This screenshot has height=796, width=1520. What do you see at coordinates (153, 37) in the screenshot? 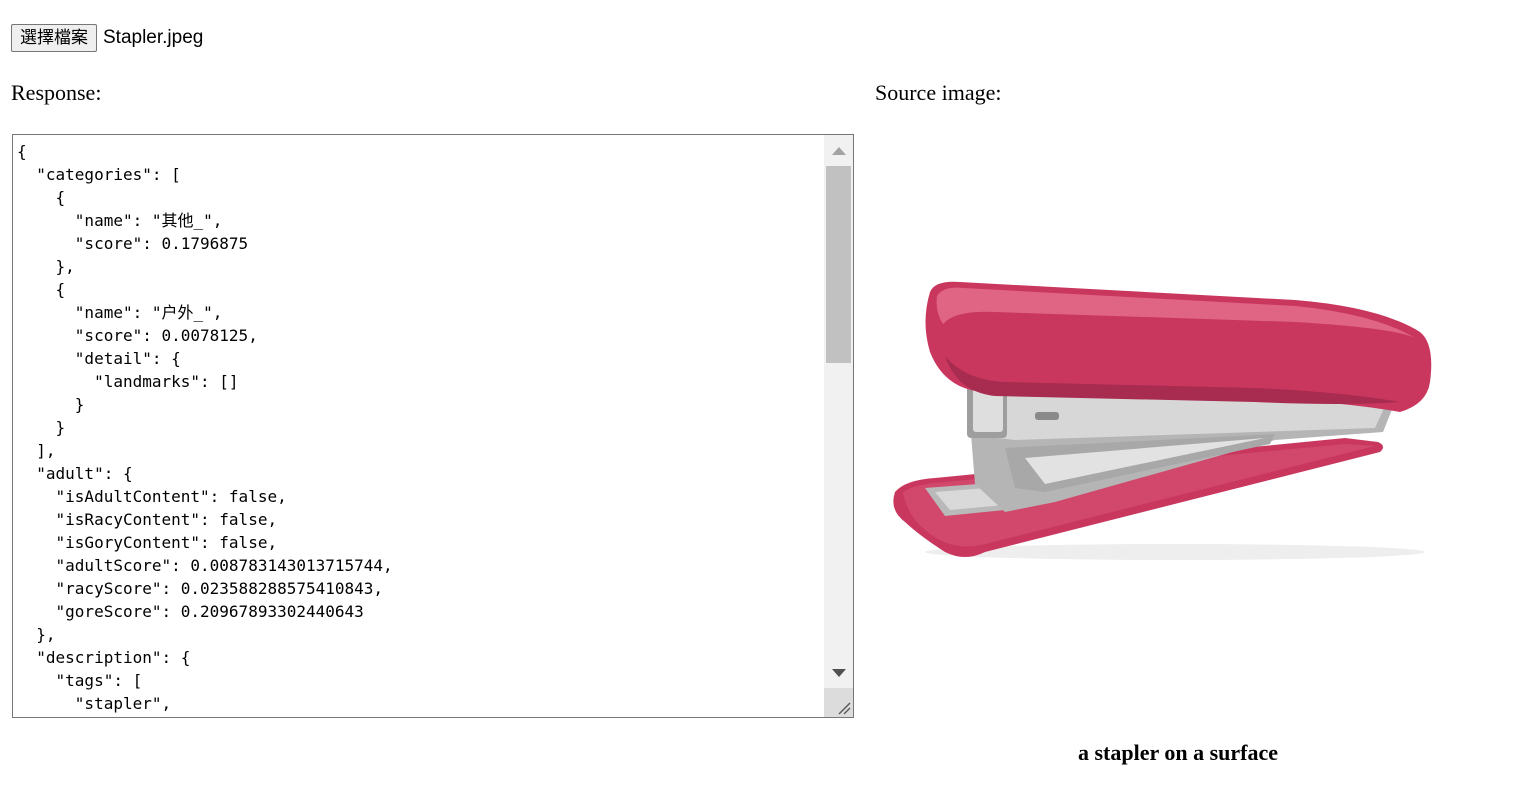
I see `selected-file-name: Stapler.jpeg` at bounding box center [153, 37].